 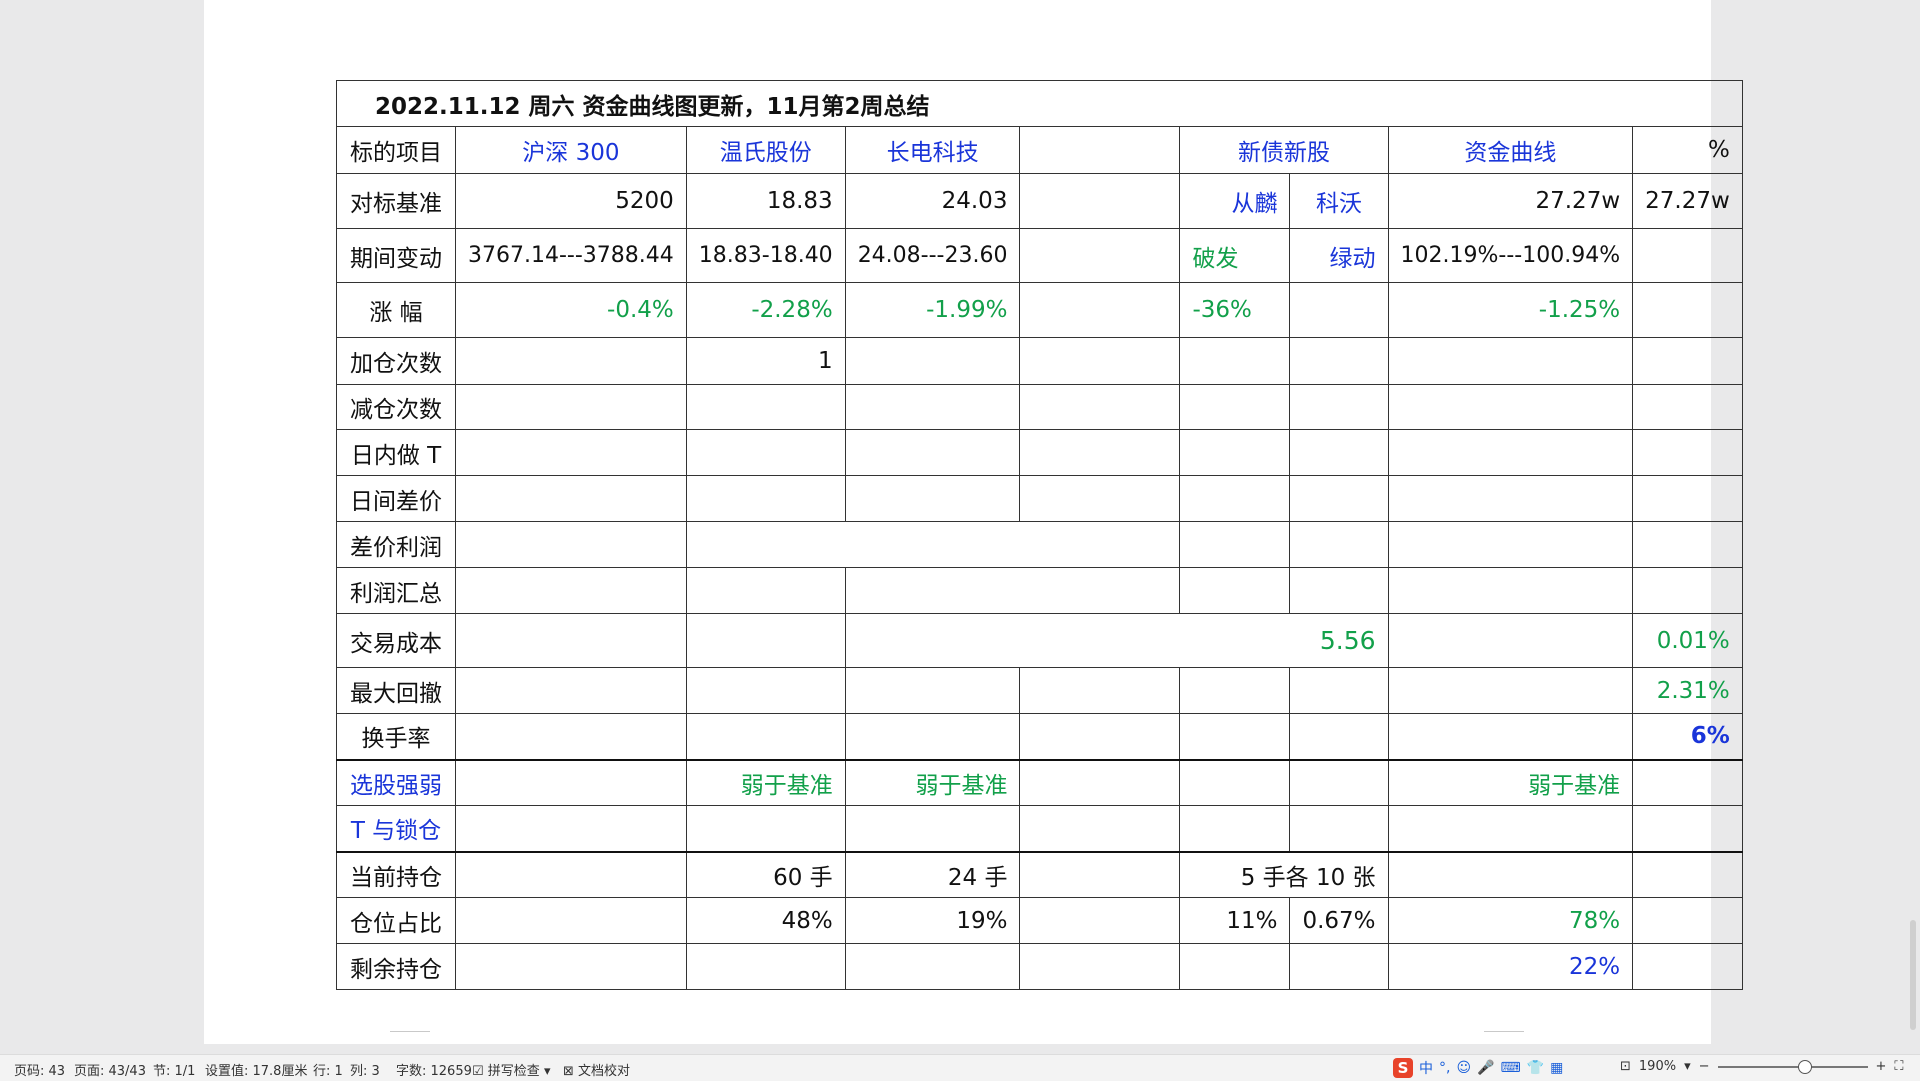 I want to click on cell: 11%, so click(x=1235, y=920).